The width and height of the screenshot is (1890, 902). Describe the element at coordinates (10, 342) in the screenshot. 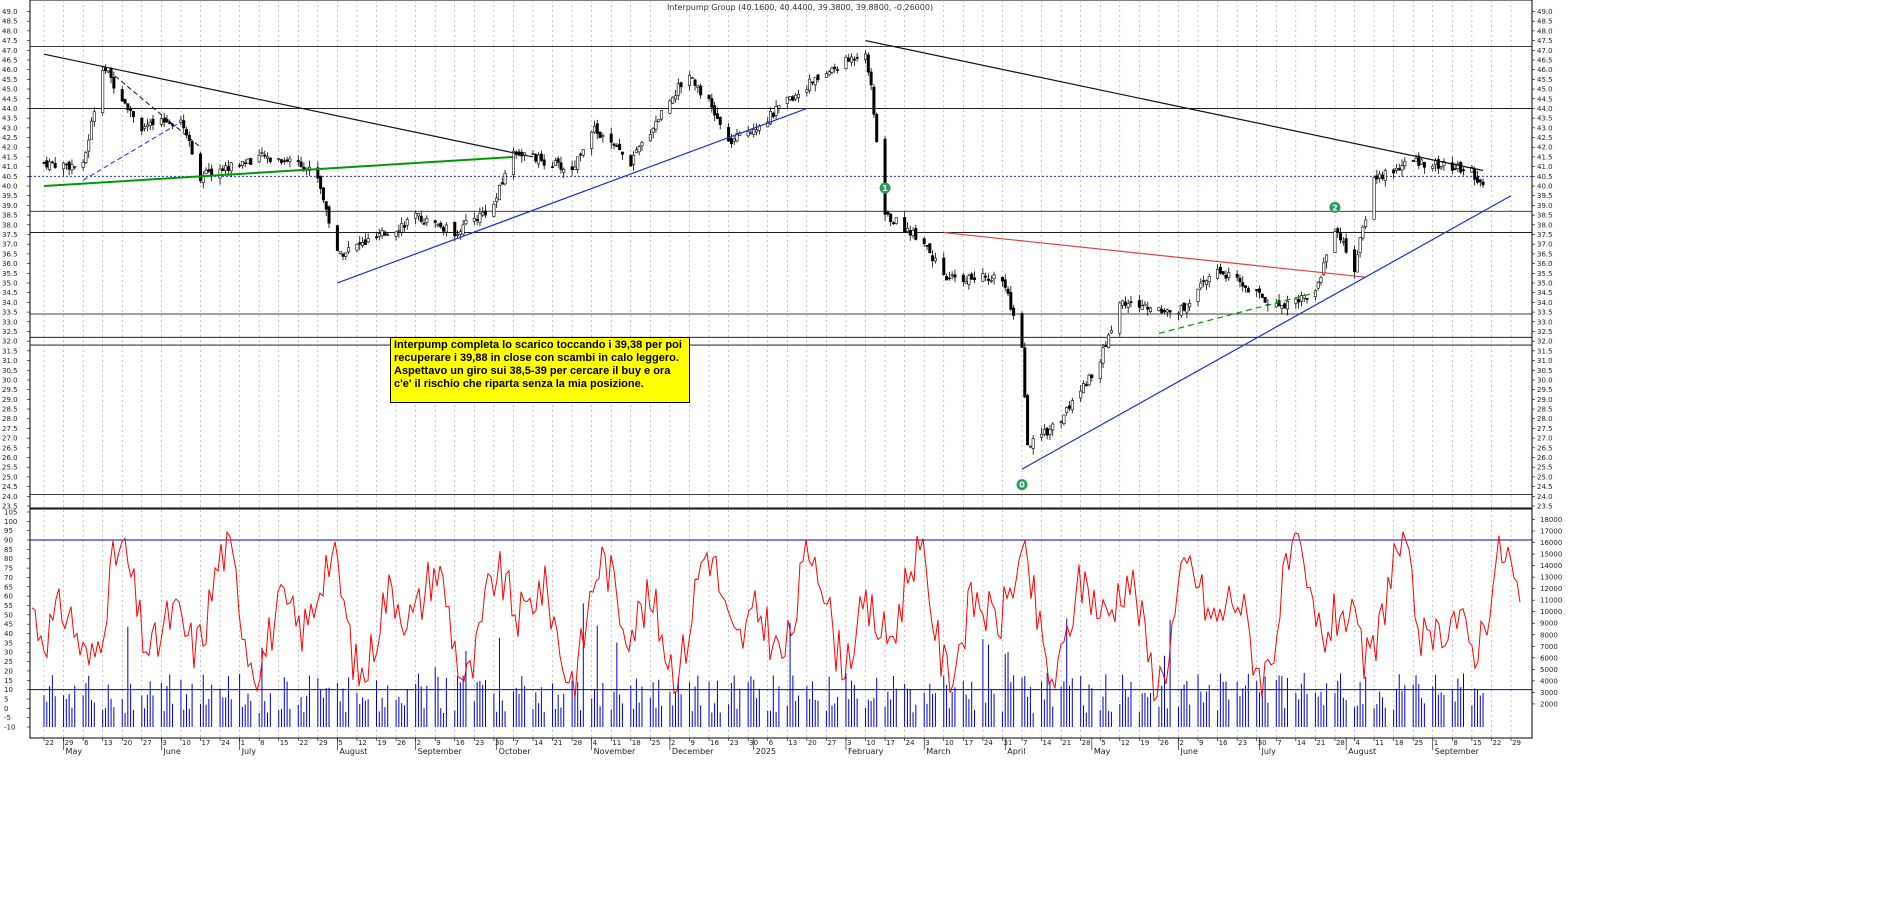

I see `left-price-label: 32.0` at that location.